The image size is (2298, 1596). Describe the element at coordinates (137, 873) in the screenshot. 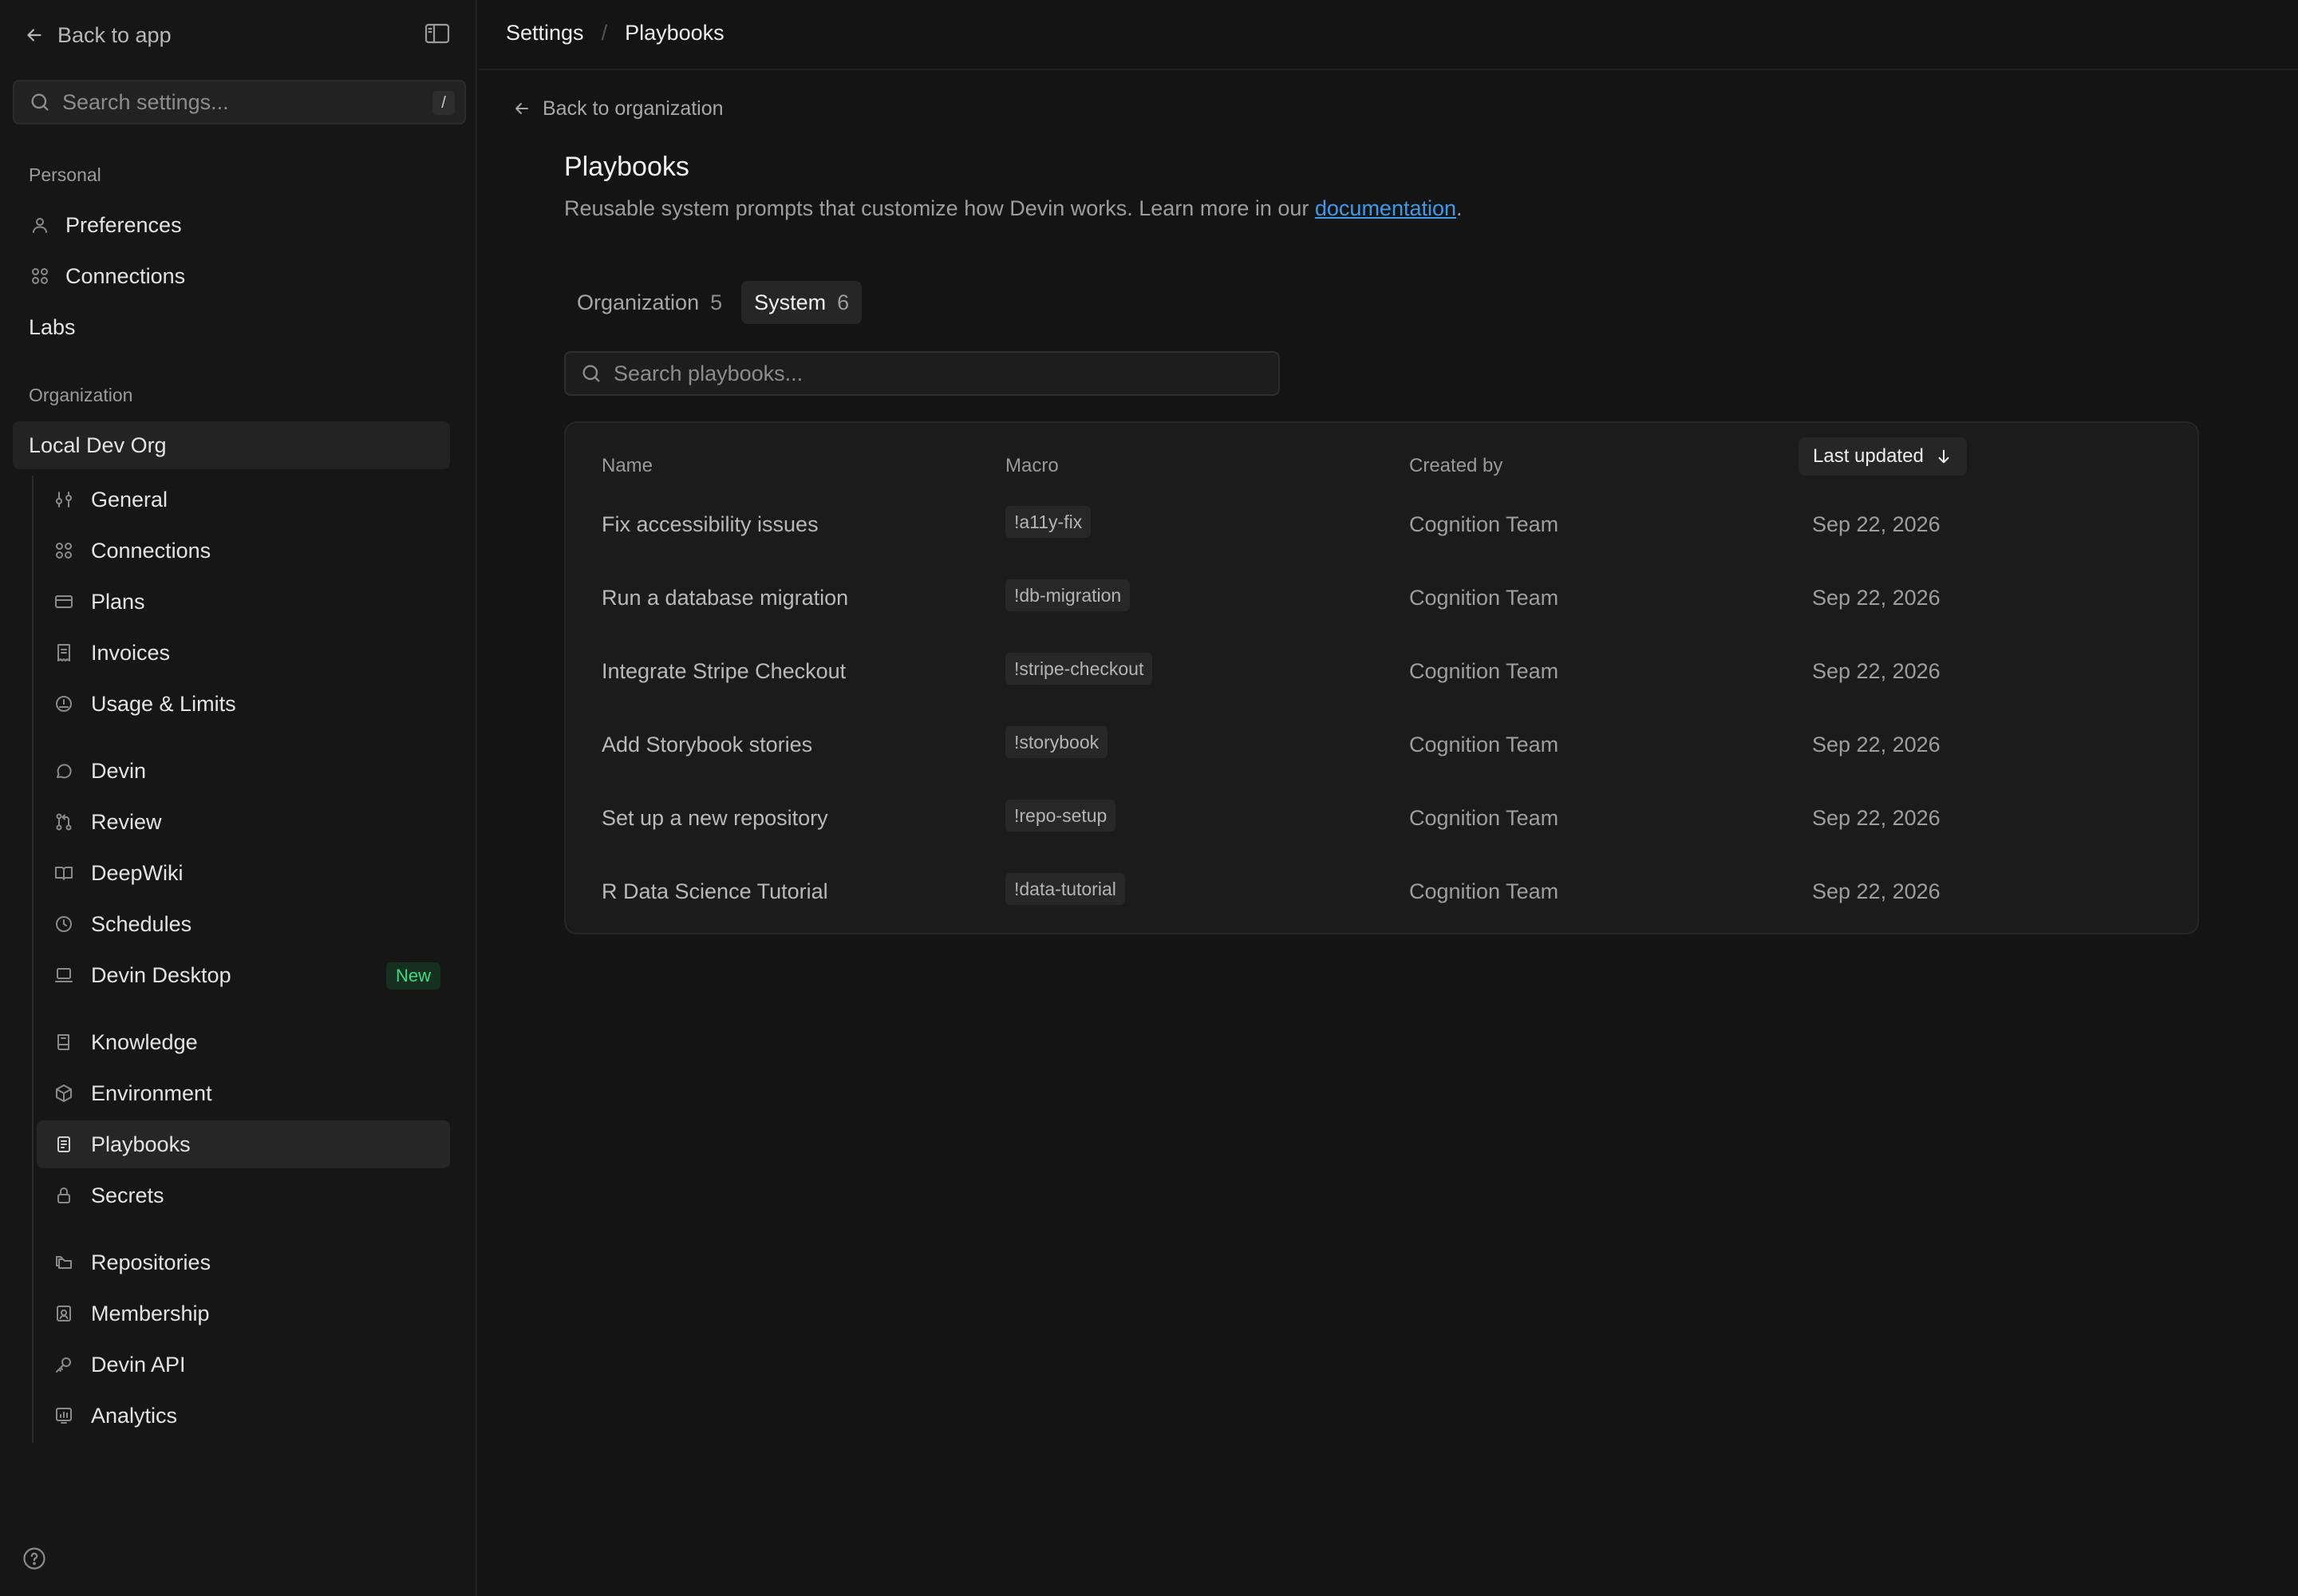

I see `sidebar-item-label: DeepWiki` at that location.